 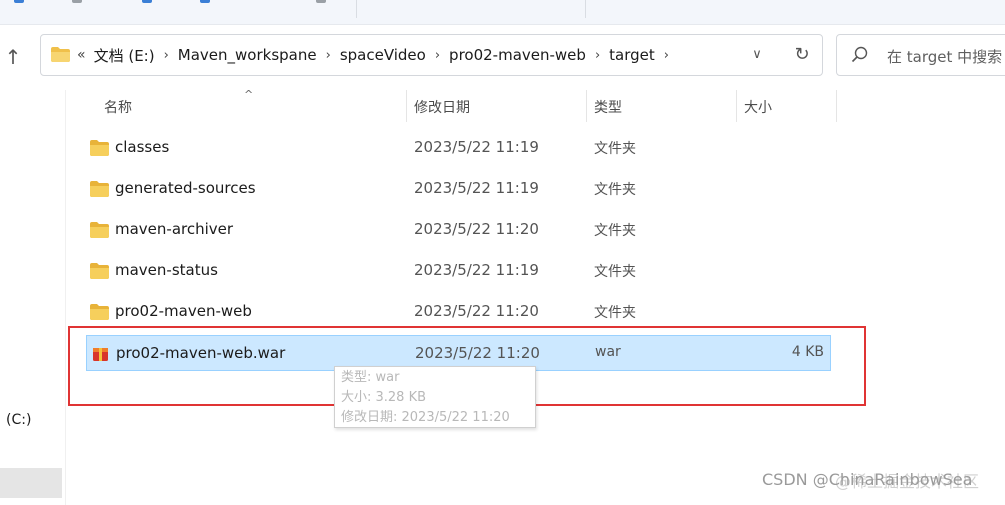 I want to click on breadcrumb-item: target, so click(x=632, y=55).